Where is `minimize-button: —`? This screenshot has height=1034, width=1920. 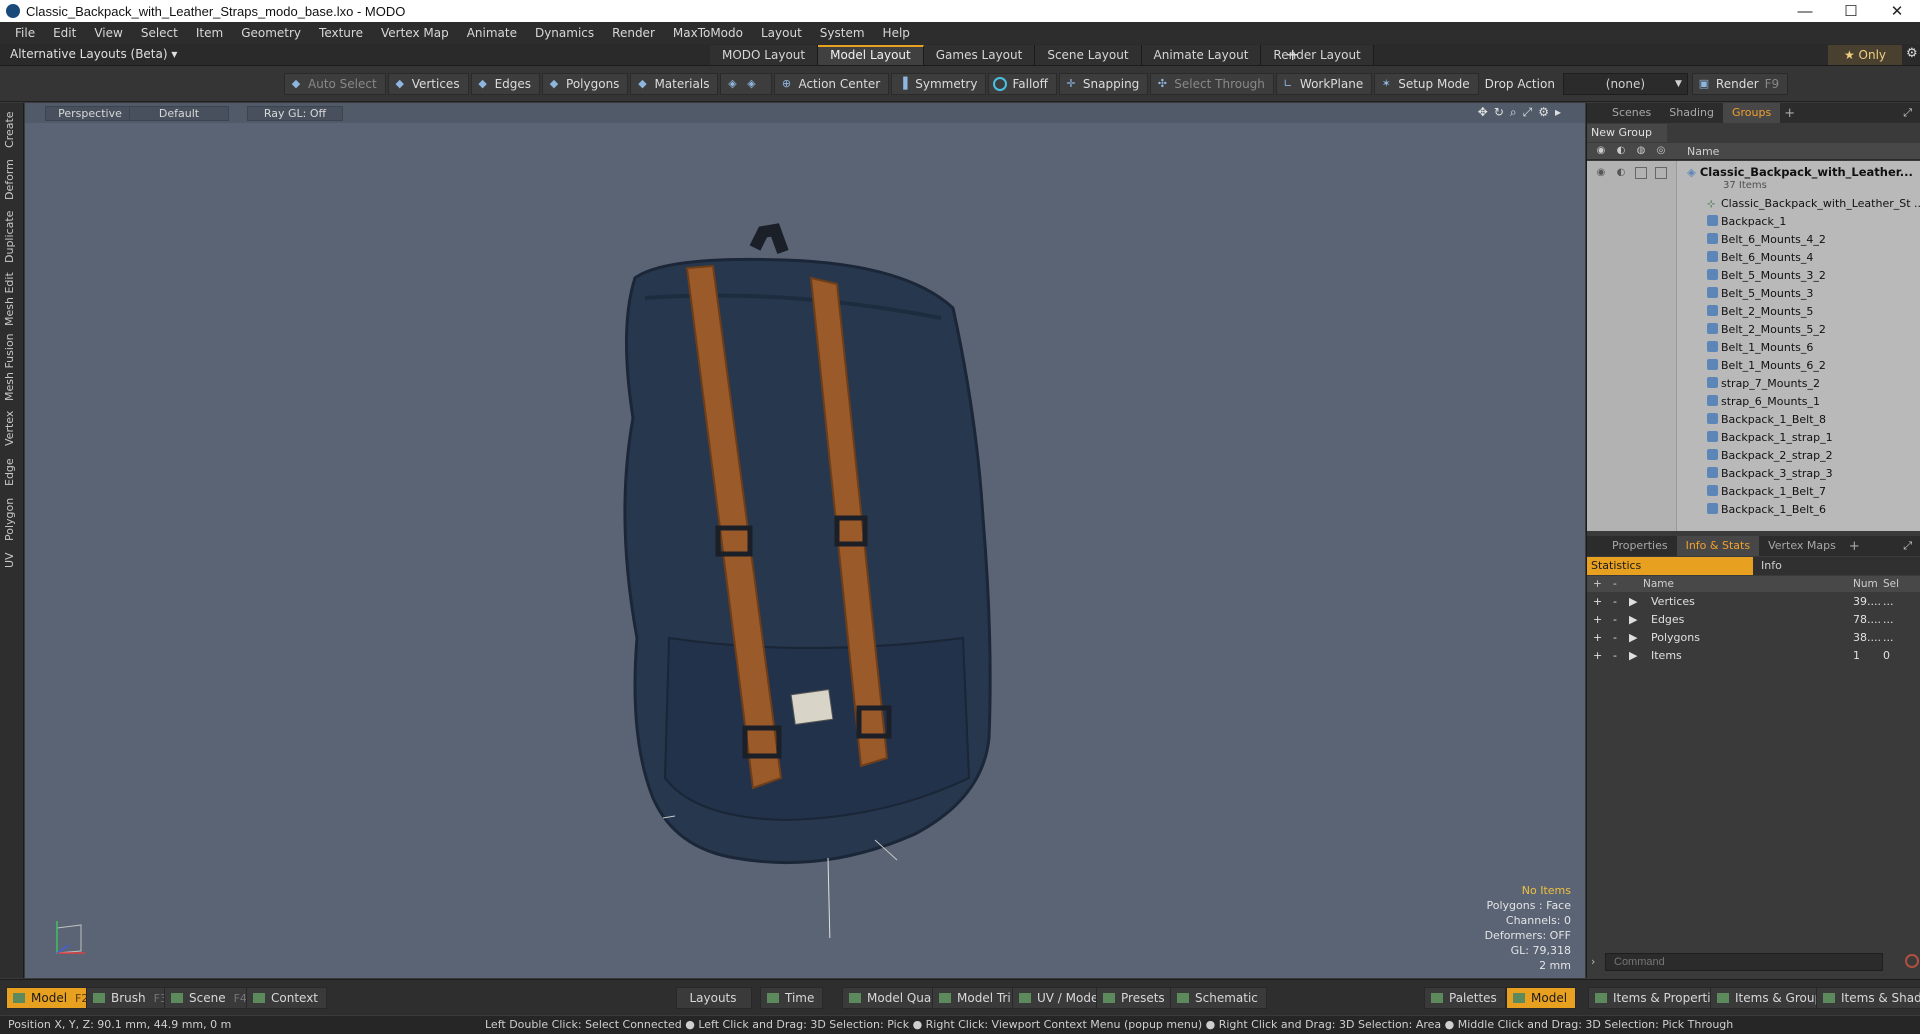
minimize-button: — is located at coordinates (1805, 11).